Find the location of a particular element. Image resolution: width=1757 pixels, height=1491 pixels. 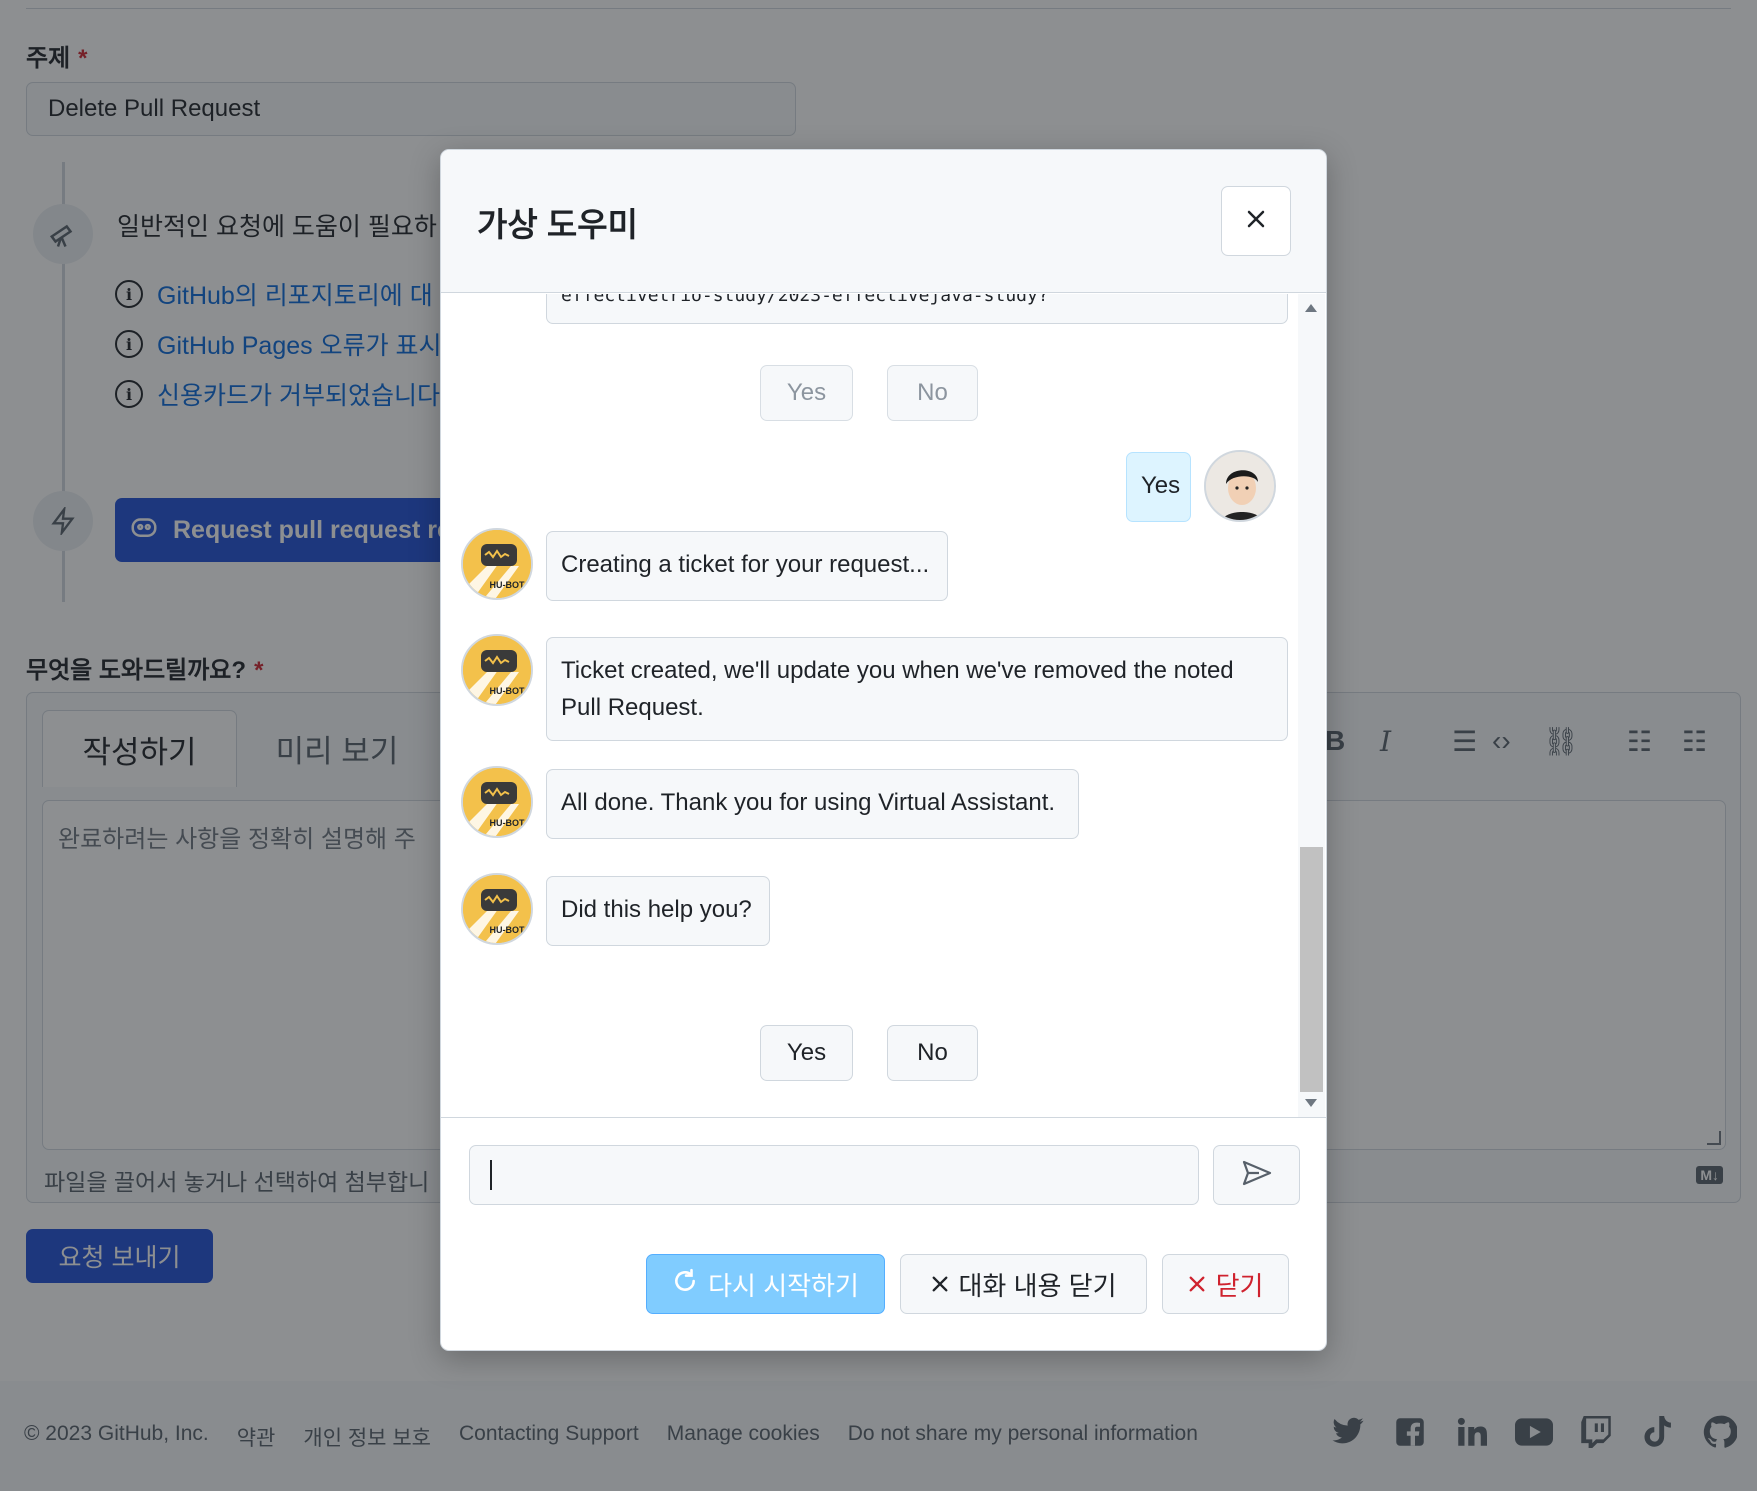

close-conversation-button: 대화 내용 닫기 is located at coordinates (1023, 1284).